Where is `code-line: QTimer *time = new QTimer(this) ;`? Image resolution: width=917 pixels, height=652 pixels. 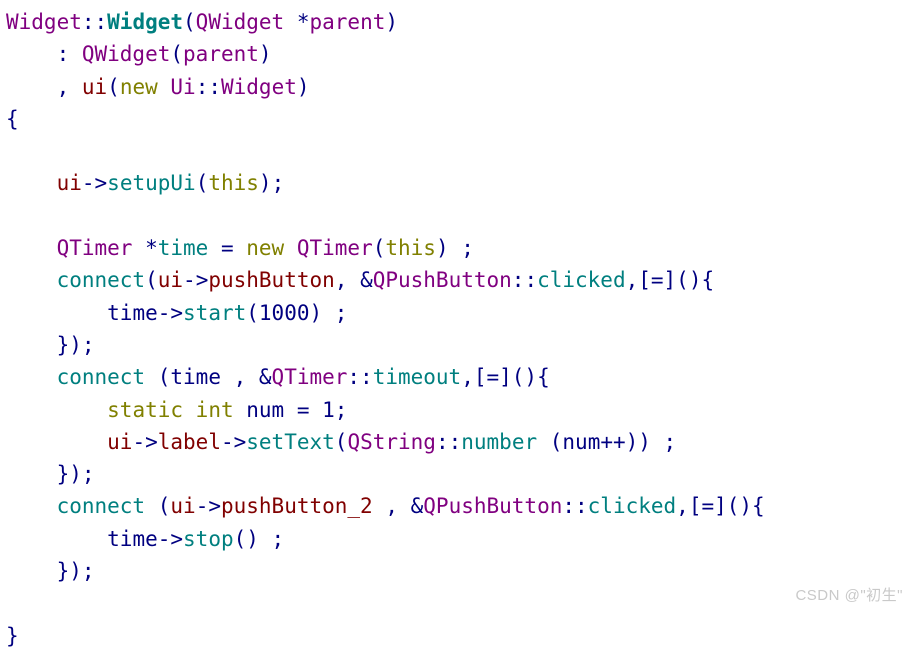 code-line: QTimer *time = new QTimer(this) ; is located at coordinates (461, 248).